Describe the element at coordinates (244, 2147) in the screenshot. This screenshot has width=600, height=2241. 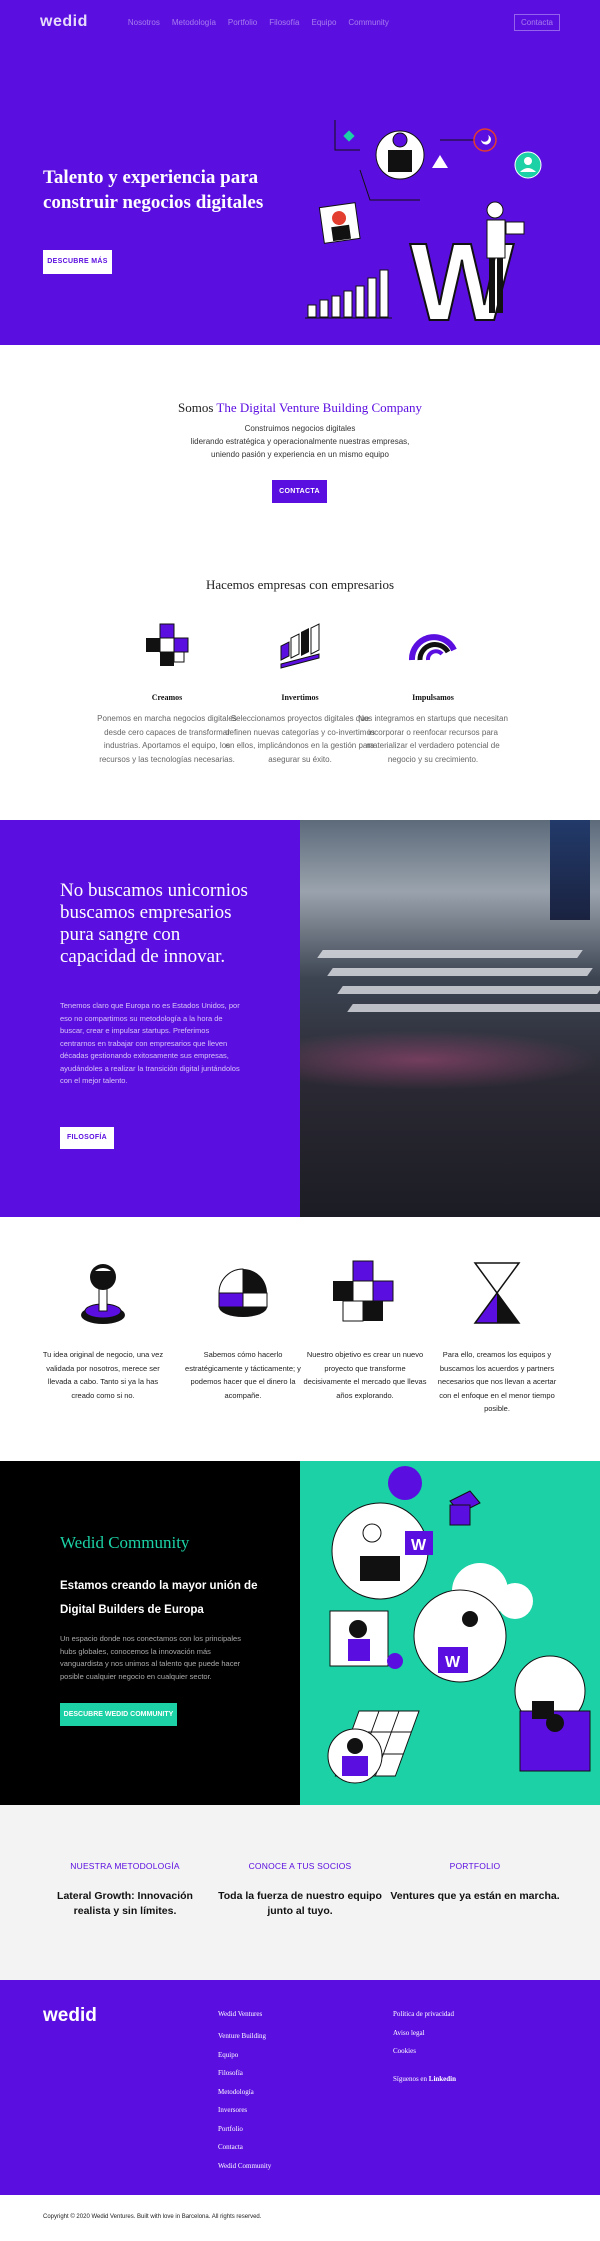
I see `footer-link: Contacta` at that location.